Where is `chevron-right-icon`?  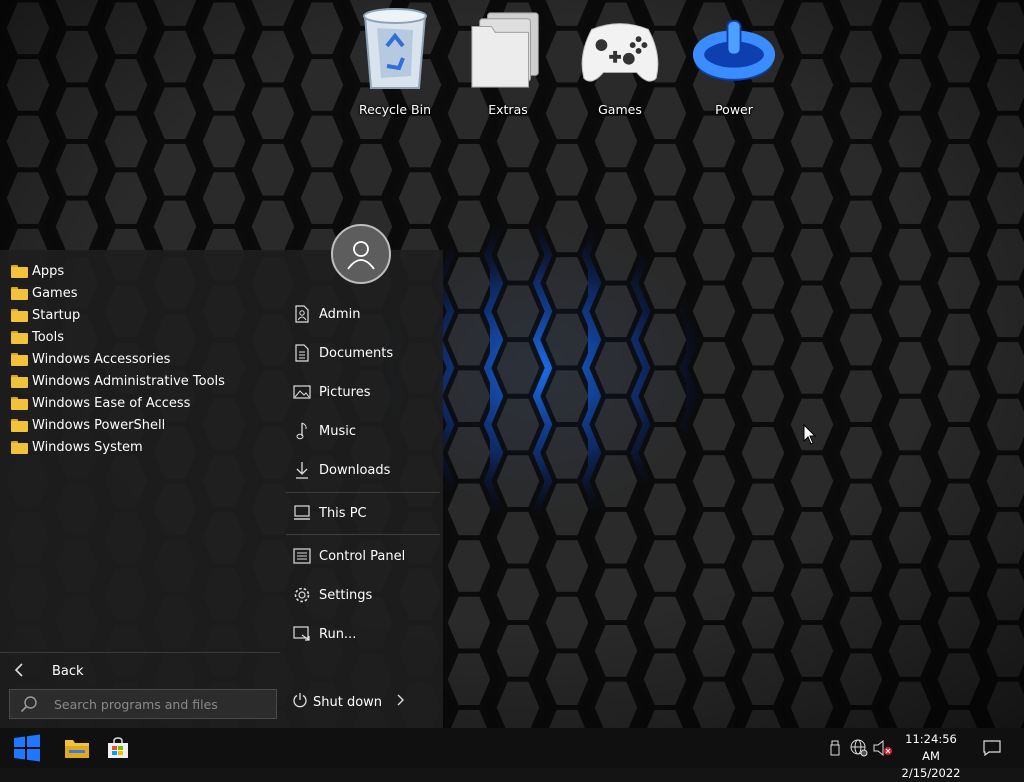 chevron-right-icon is located at coordinates (400, 702).